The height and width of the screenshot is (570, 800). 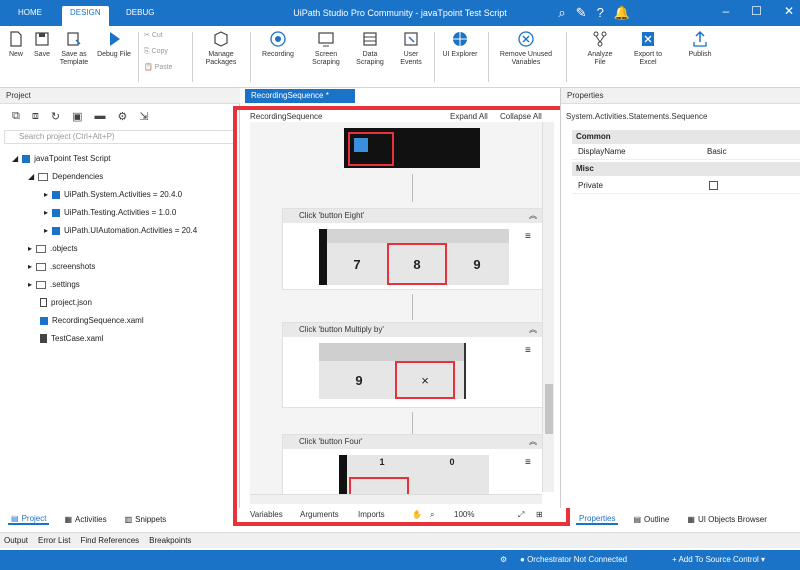 I want to click on file-item: TestCase.xaml, so click(x=71, y=338).